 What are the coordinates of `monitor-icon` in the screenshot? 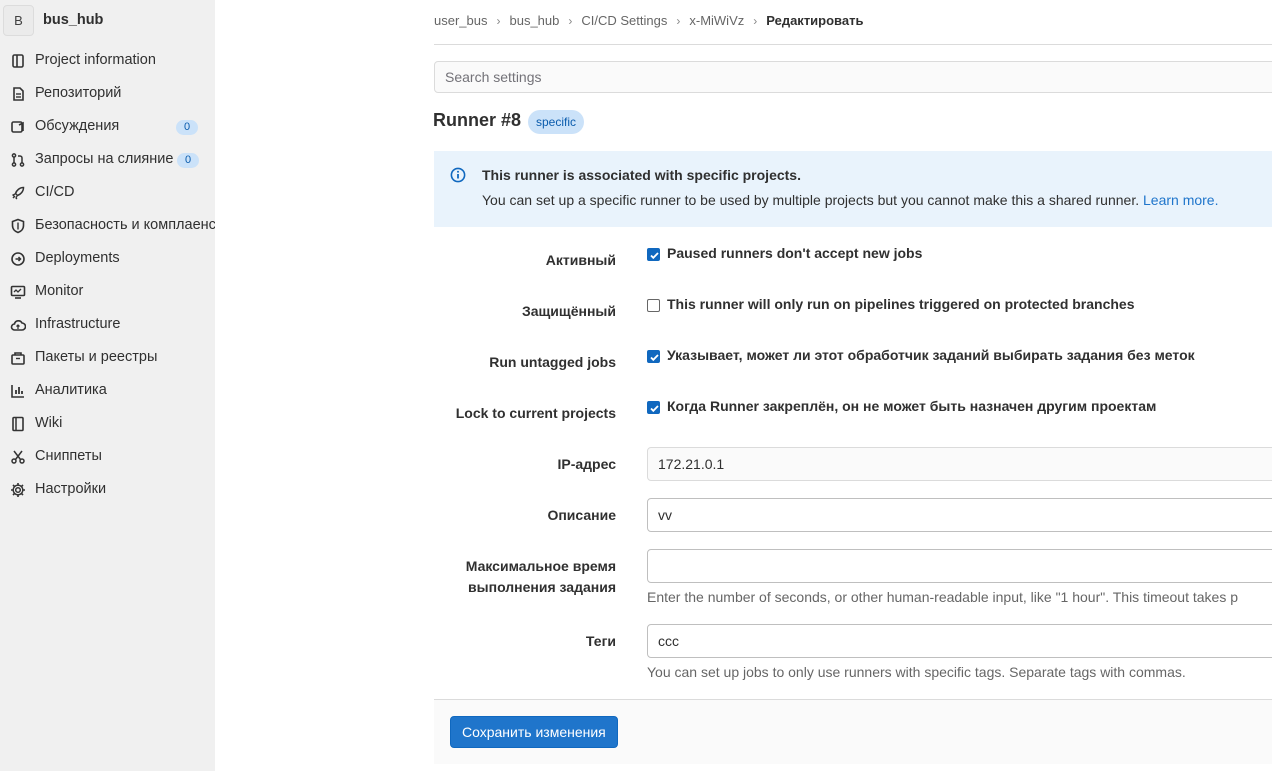 It's located at (18, 292).